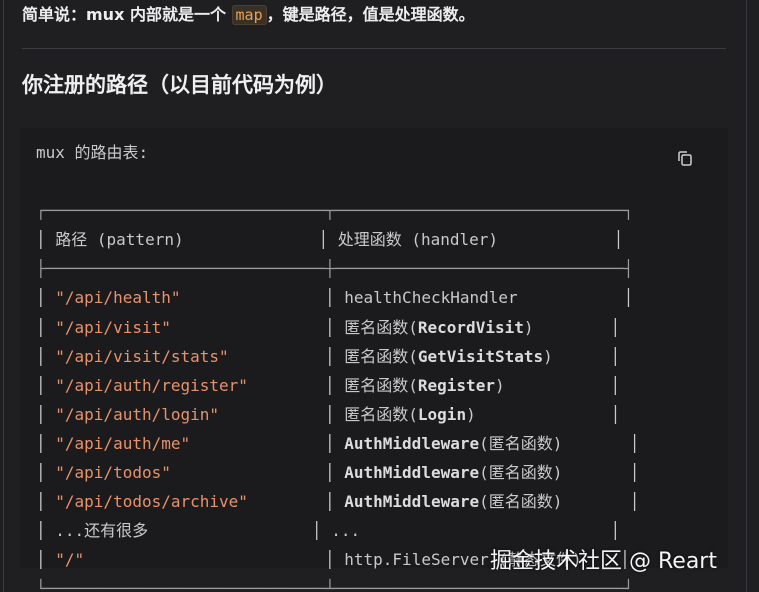  I want to click on code-token: "/api/auth/login", so click(137, 414).